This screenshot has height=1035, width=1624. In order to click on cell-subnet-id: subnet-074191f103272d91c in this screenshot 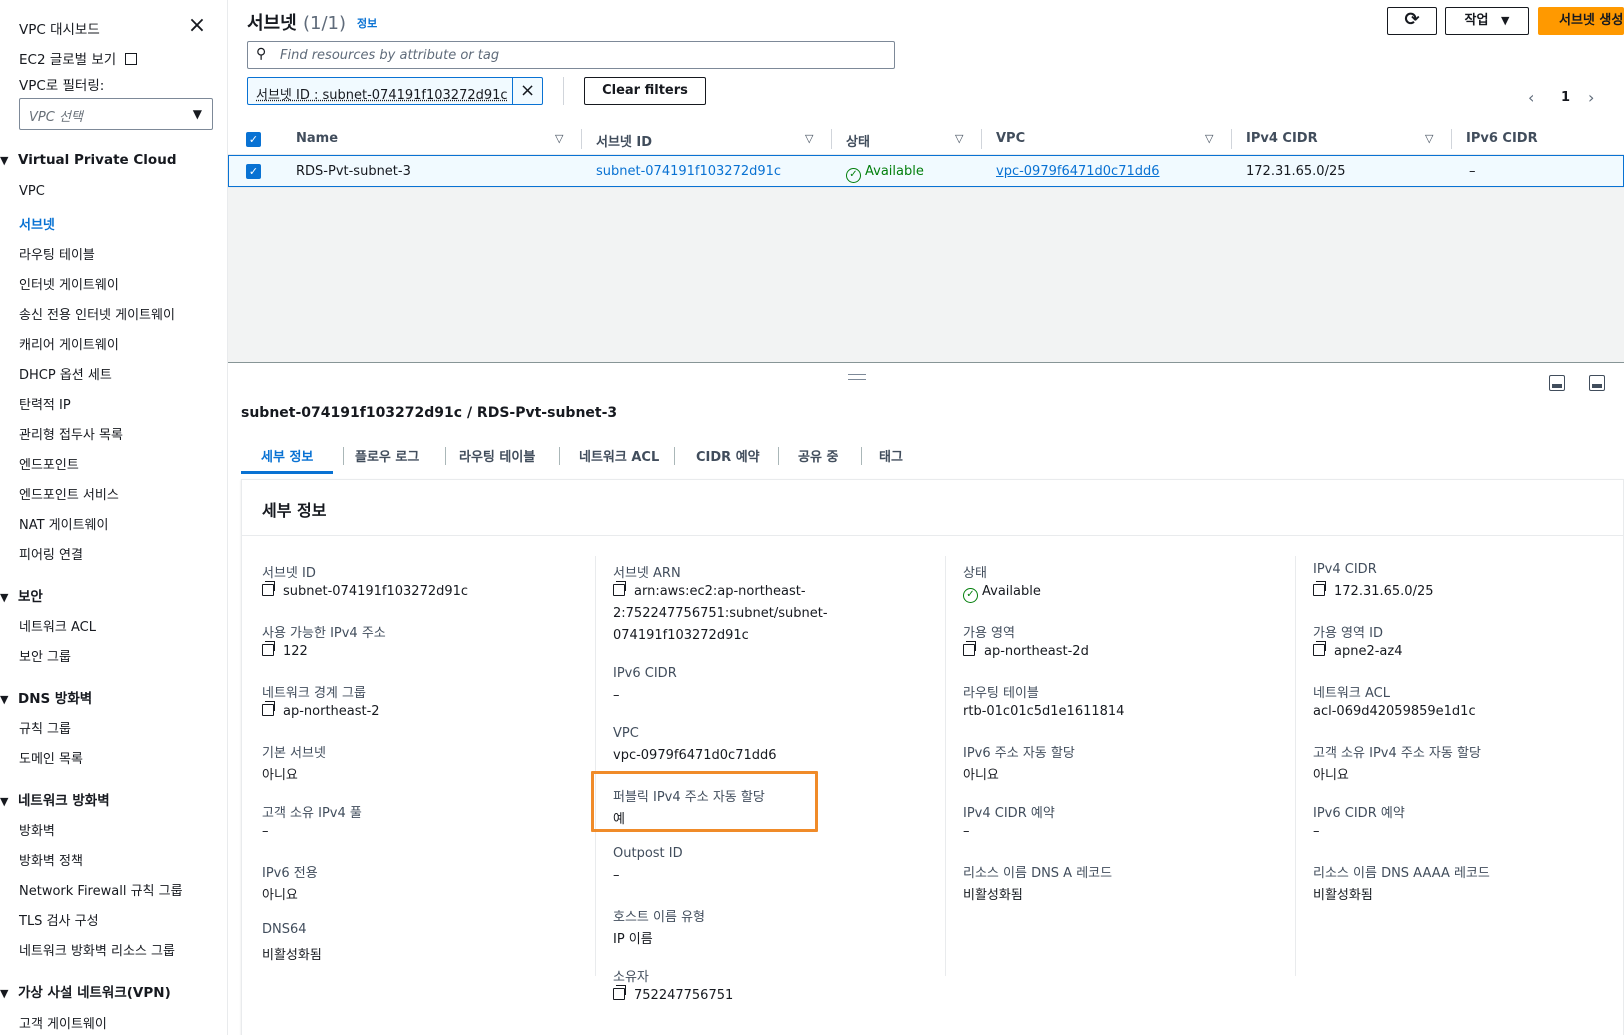, I will do `click(688, 171)`.